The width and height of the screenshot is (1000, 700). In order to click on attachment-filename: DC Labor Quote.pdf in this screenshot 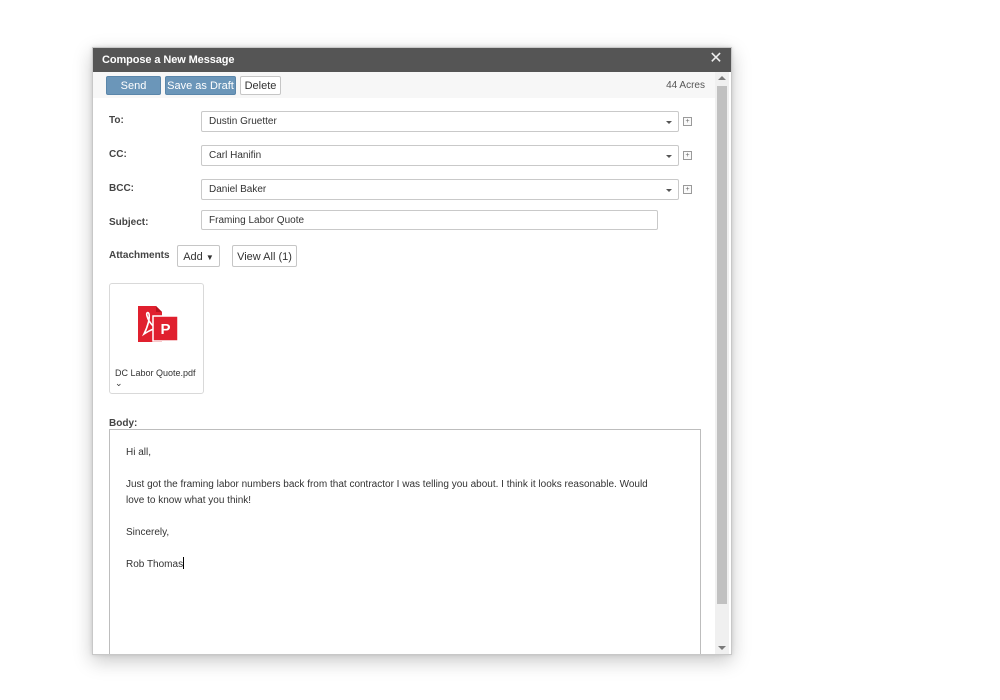, I will do `click(155, 373)`.